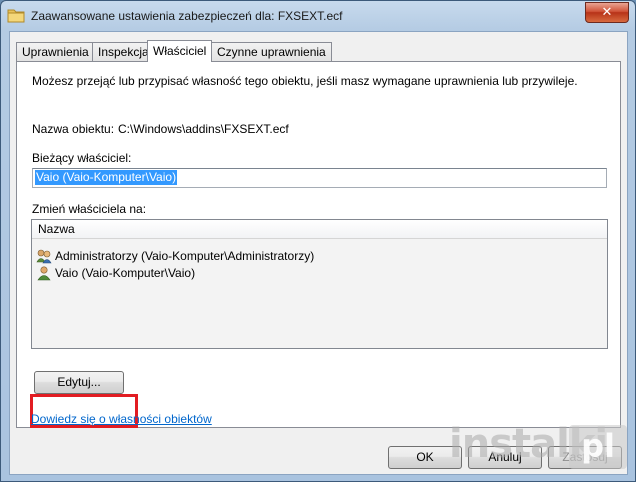  I want to click on close-icon: ✕, so click(607, 11).